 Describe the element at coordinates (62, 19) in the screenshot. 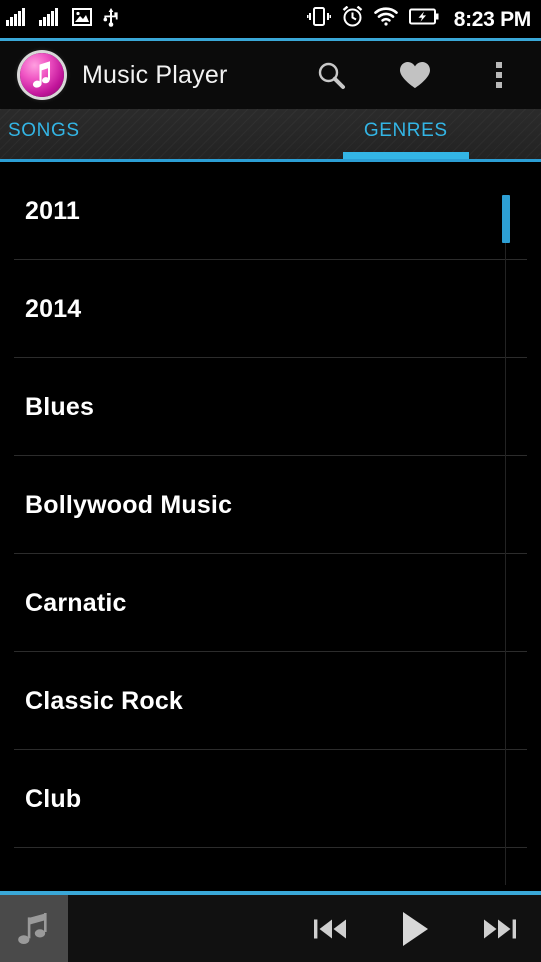

I see `status-bar-left-icons` at that location.